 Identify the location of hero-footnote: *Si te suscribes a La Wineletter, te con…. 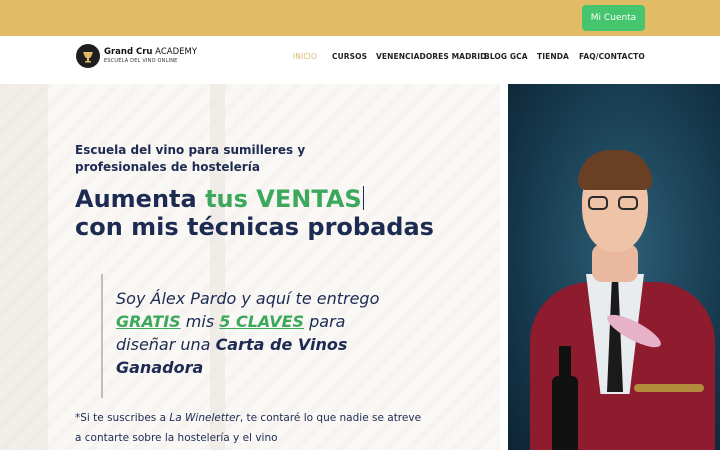
(250, 428).